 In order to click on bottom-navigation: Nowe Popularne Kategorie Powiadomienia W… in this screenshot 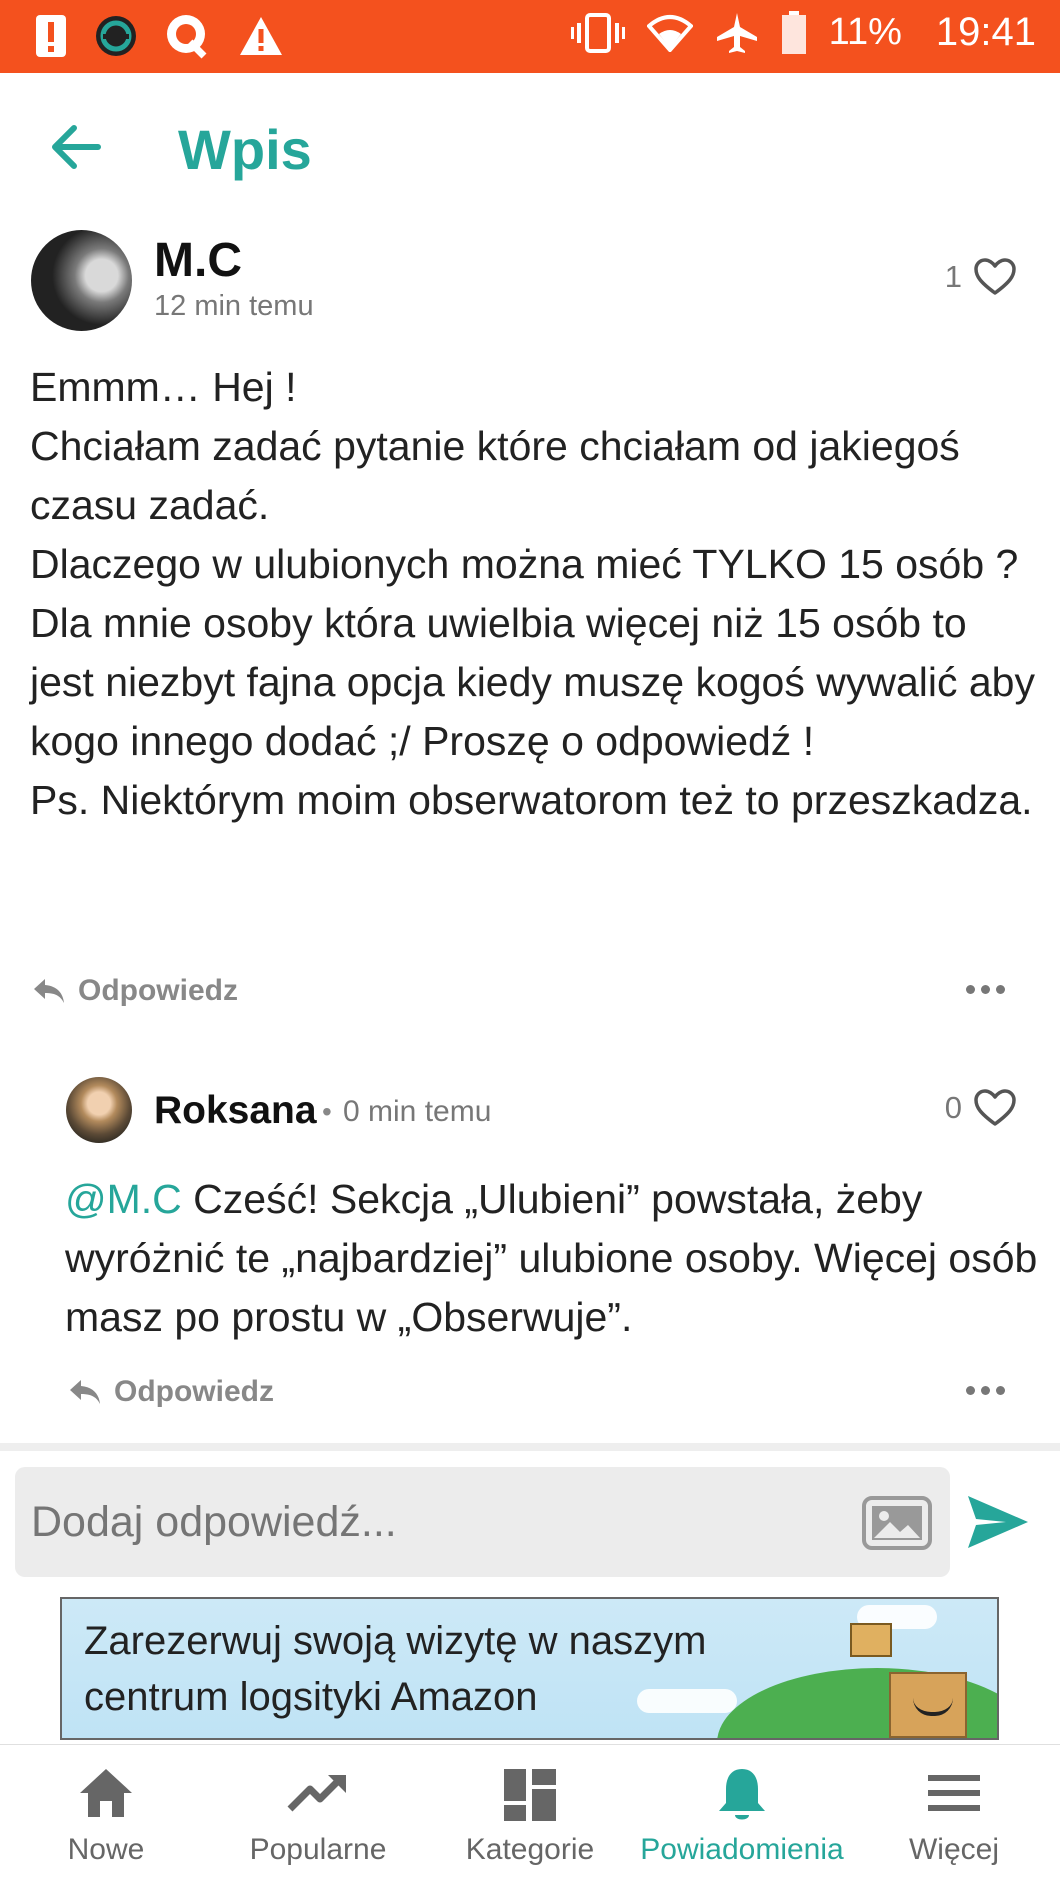, I will do `click(530, 1814)`.